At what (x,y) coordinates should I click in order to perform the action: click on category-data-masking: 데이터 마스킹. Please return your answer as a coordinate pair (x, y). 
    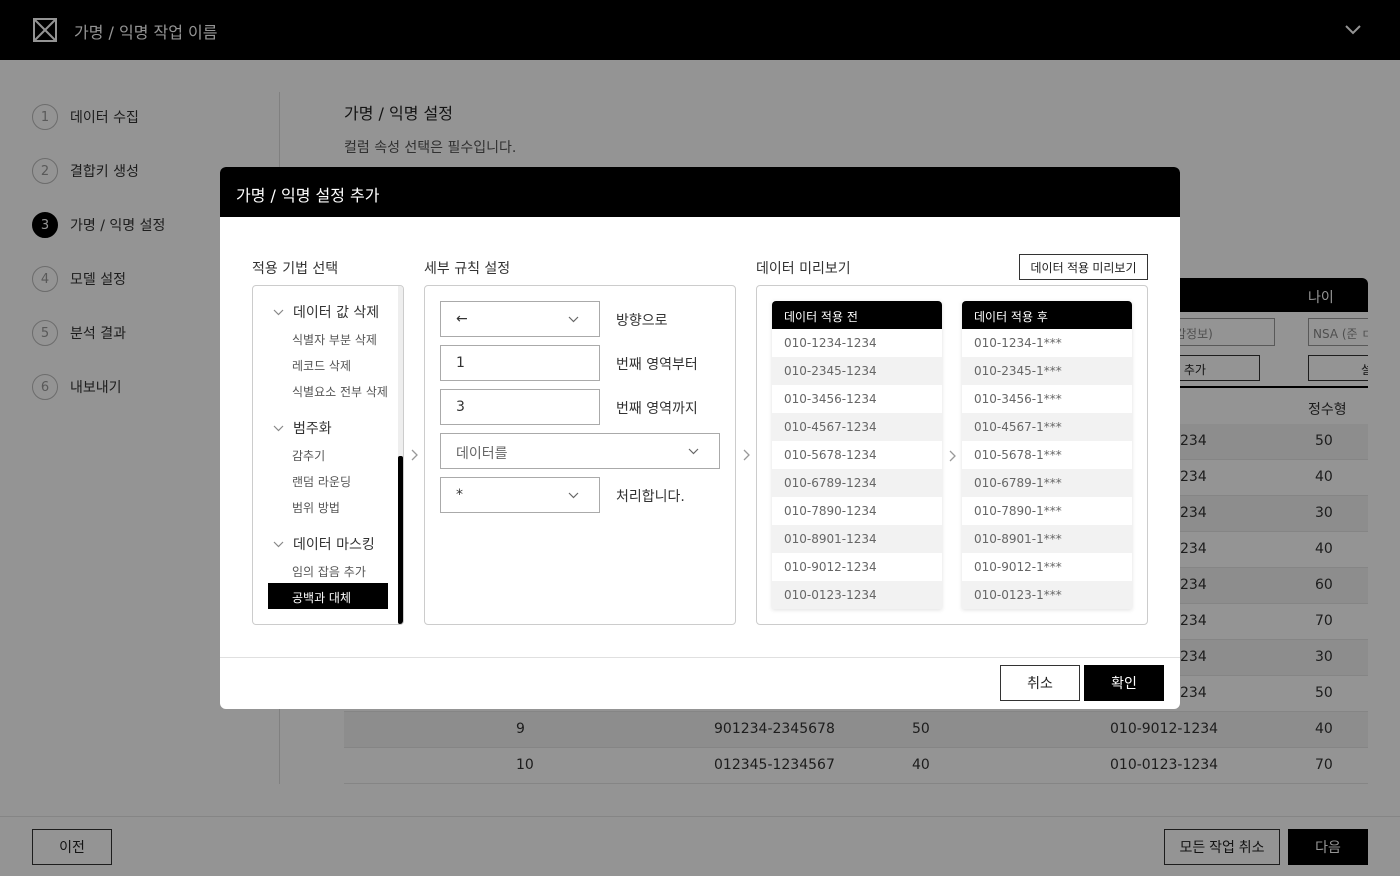
    Looking at the image, I should click on (324, 544).